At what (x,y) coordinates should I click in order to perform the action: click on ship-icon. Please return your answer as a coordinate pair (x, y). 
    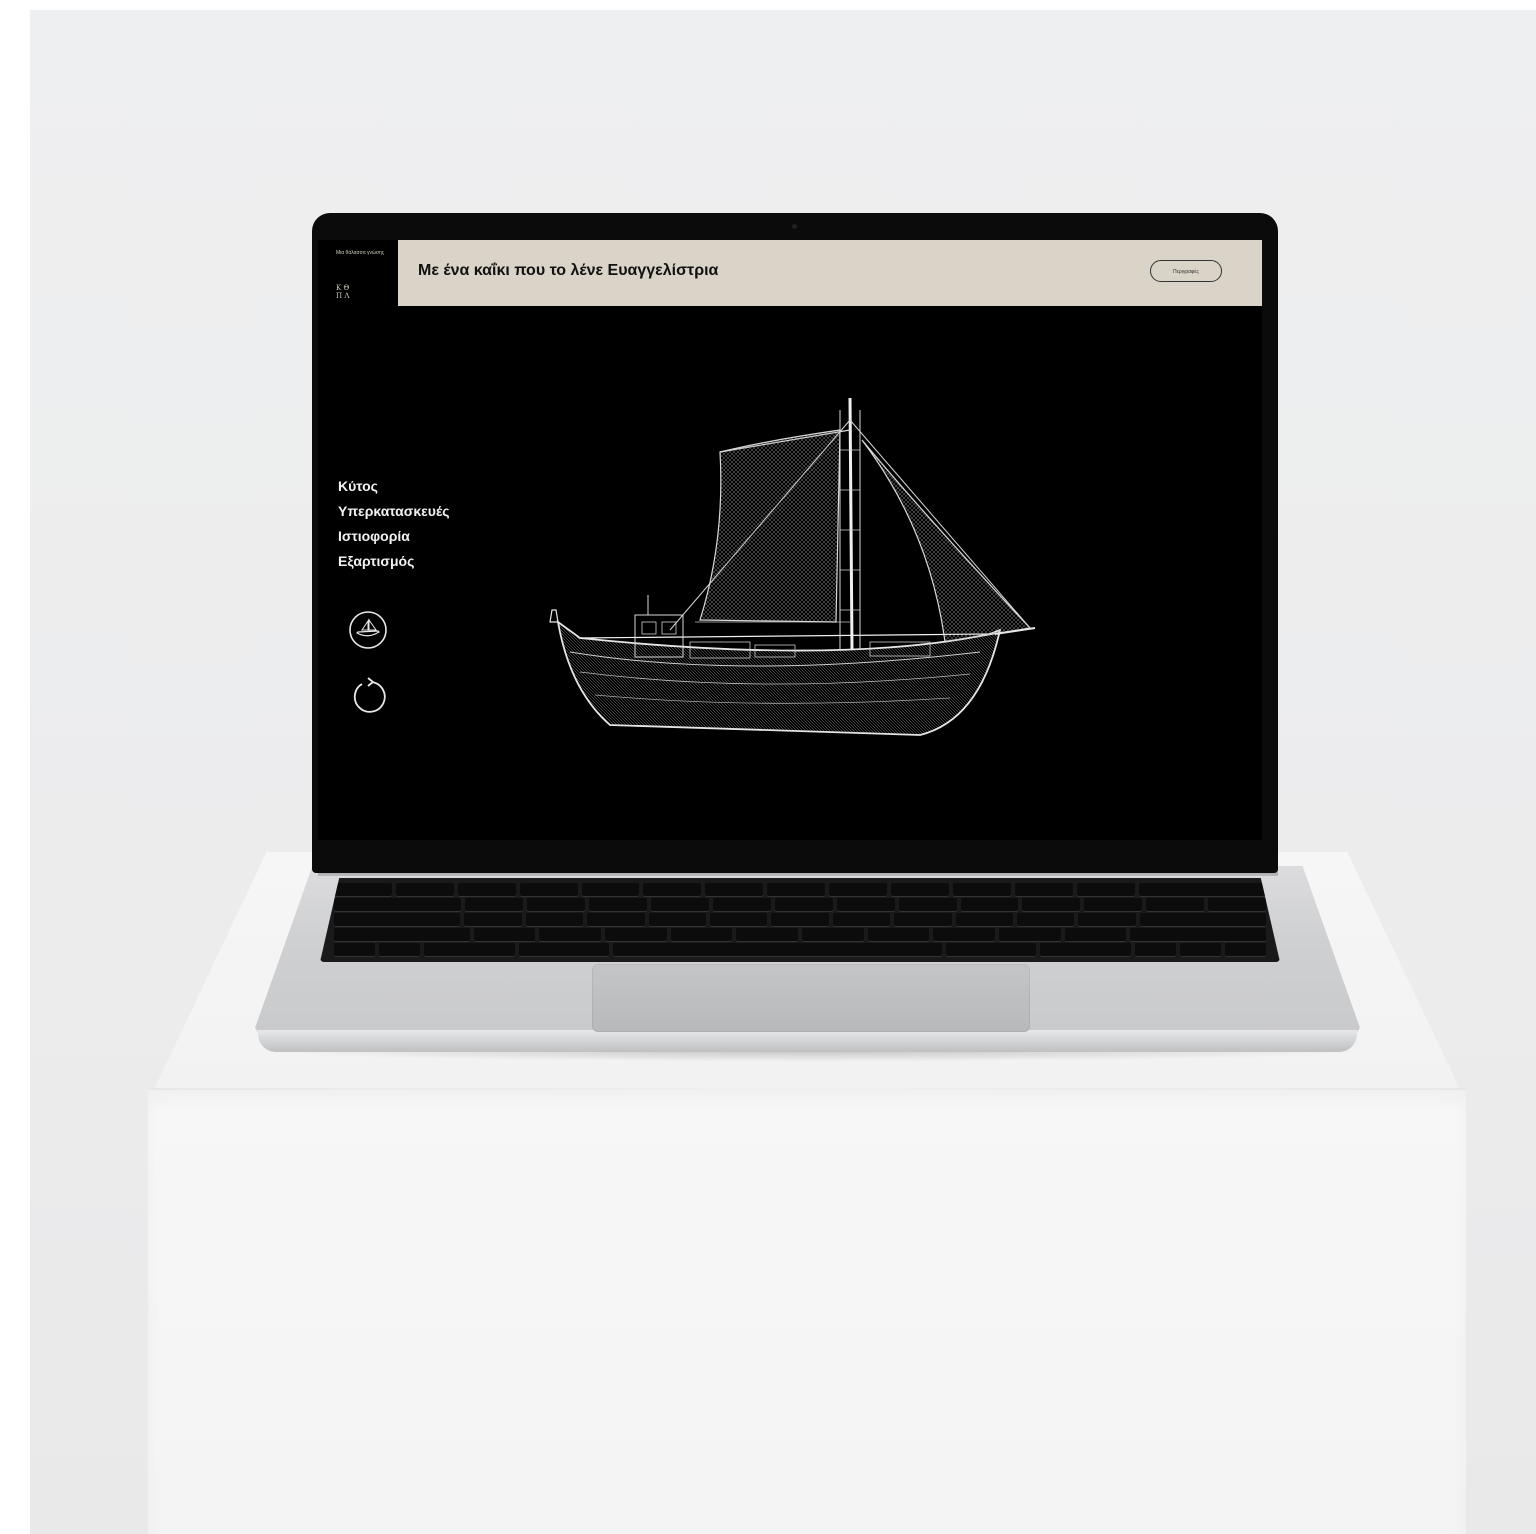
    Looking at the image, I should click on (368, 630).